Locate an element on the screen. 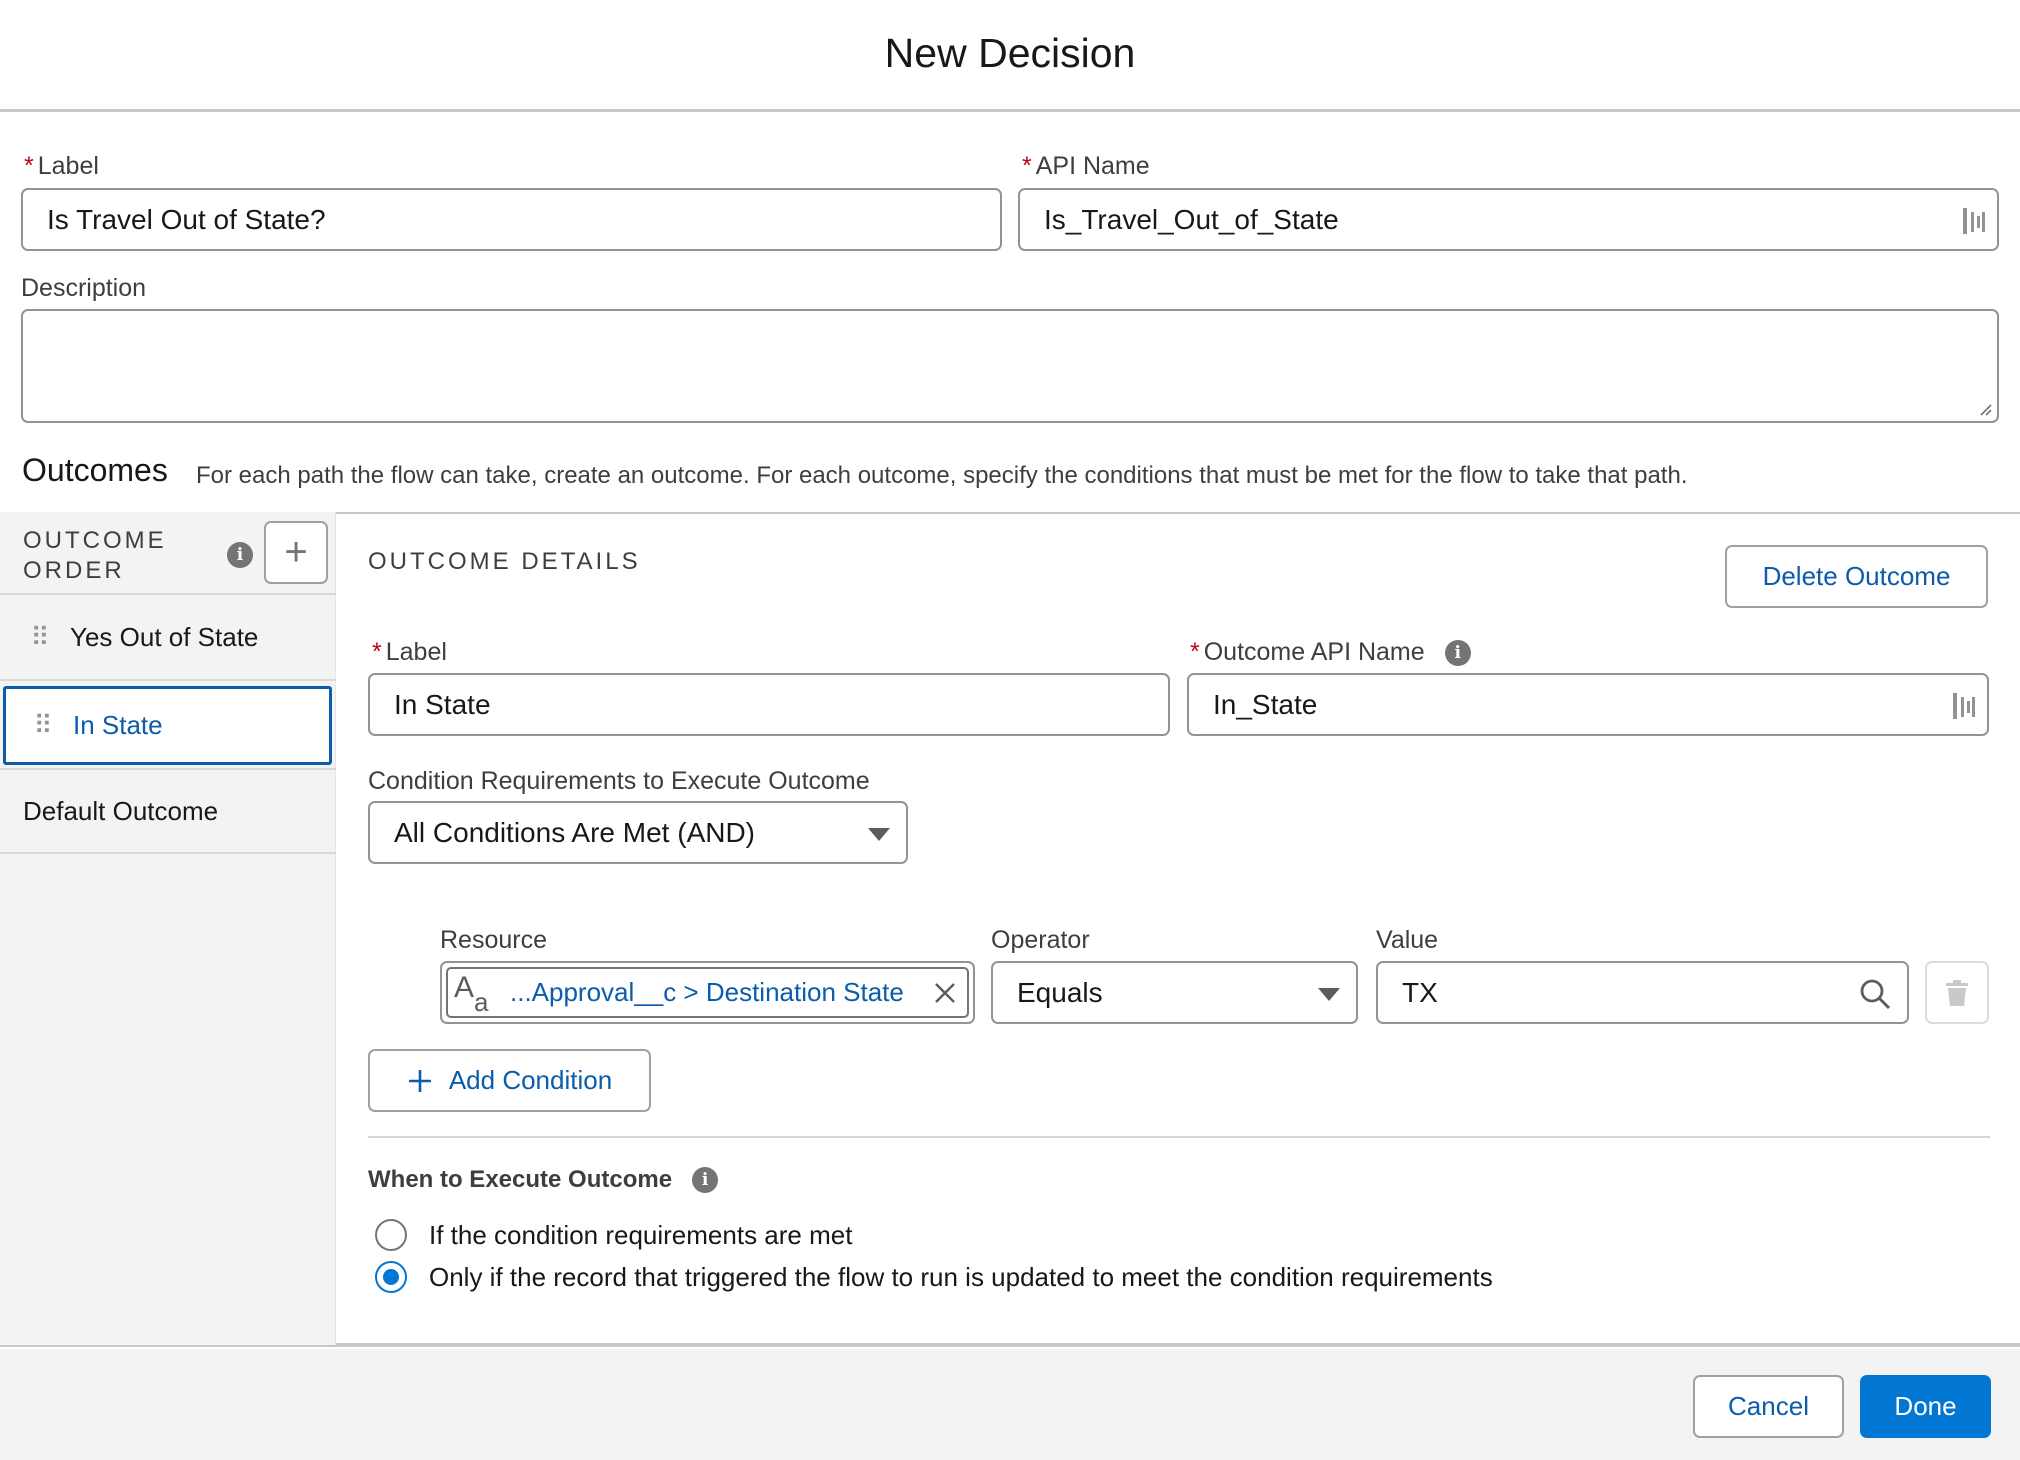 This screenshot has width=2020, height=1460. label-input: Is Travel Out of State? is located at coordinates (511, 219).